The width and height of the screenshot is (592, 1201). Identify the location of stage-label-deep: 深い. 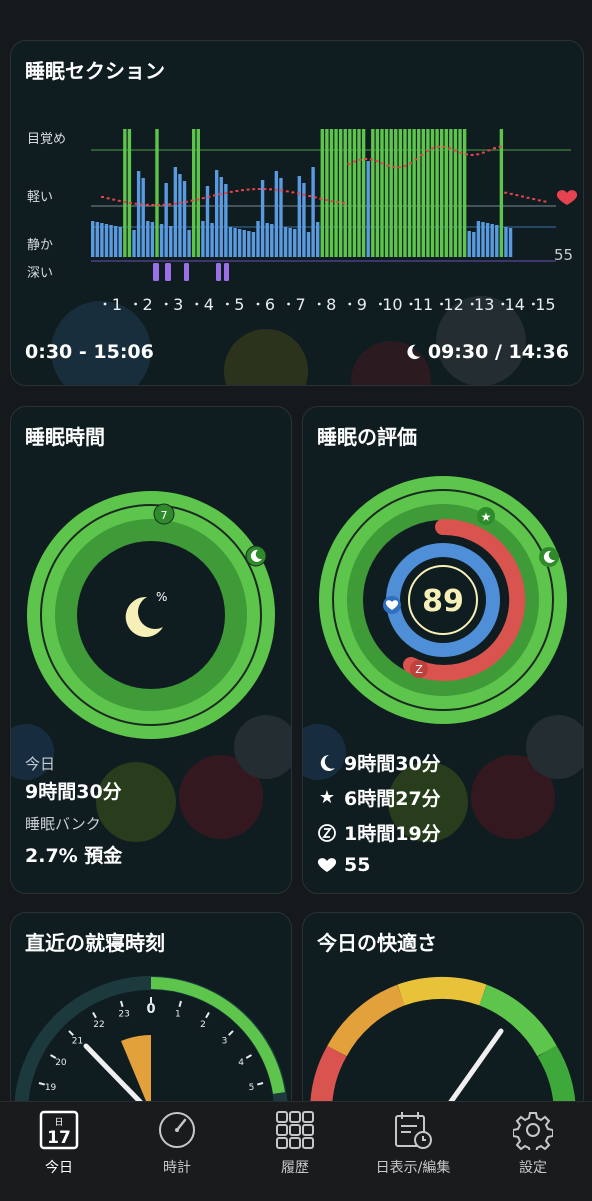
(40, 273).